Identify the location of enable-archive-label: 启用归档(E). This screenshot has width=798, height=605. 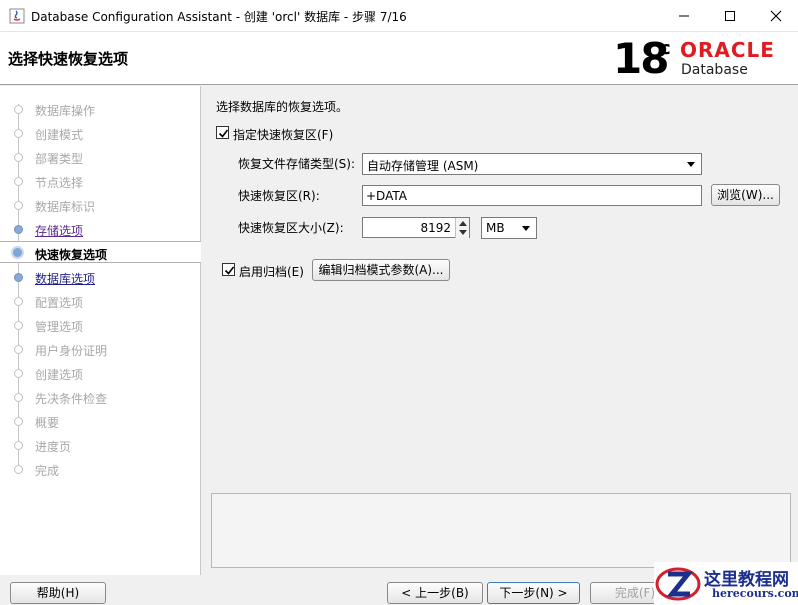
(271, 272).